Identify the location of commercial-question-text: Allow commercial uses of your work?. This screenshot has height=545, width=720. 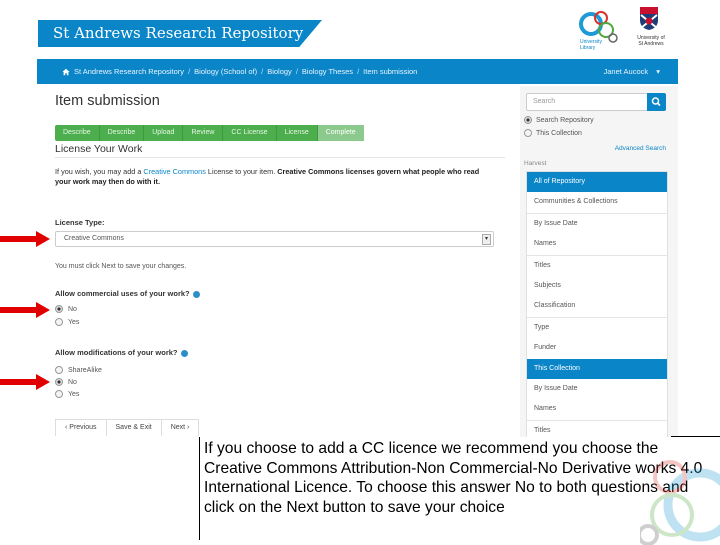
(122, 293).